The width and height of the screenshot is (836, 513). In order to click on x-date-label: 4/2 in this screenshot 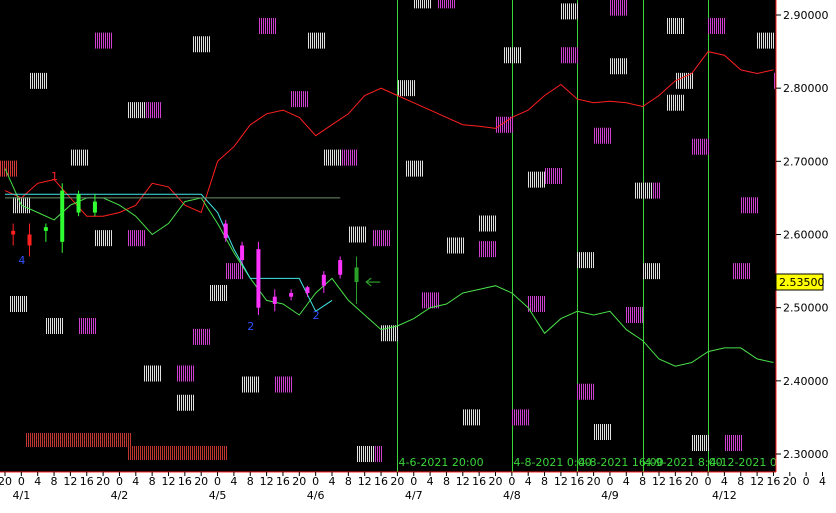, I will do `click(120, 495)`.